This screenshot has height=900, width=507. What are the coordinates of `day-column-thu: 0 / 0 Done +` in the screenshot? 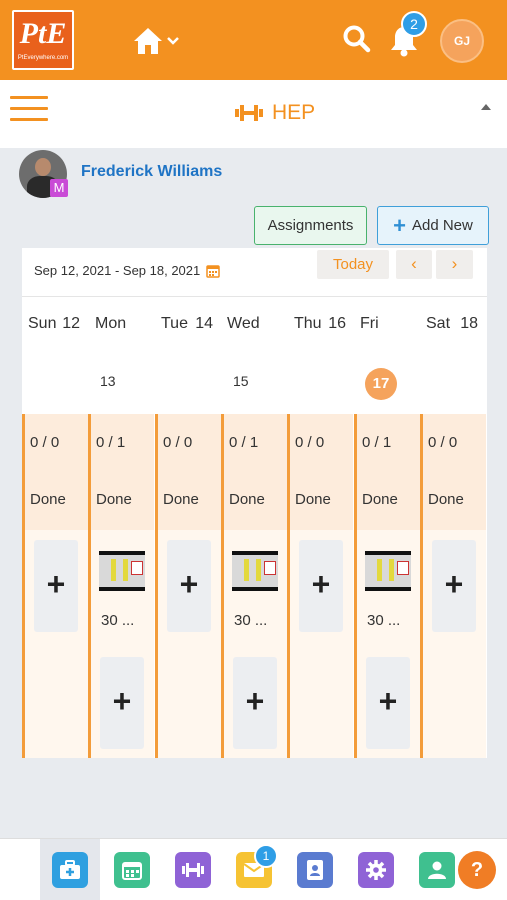 It's located at (320, 586).